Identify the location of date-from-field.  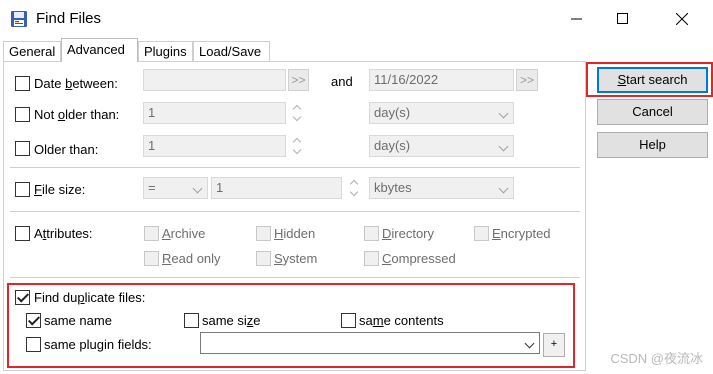
(214, 80).